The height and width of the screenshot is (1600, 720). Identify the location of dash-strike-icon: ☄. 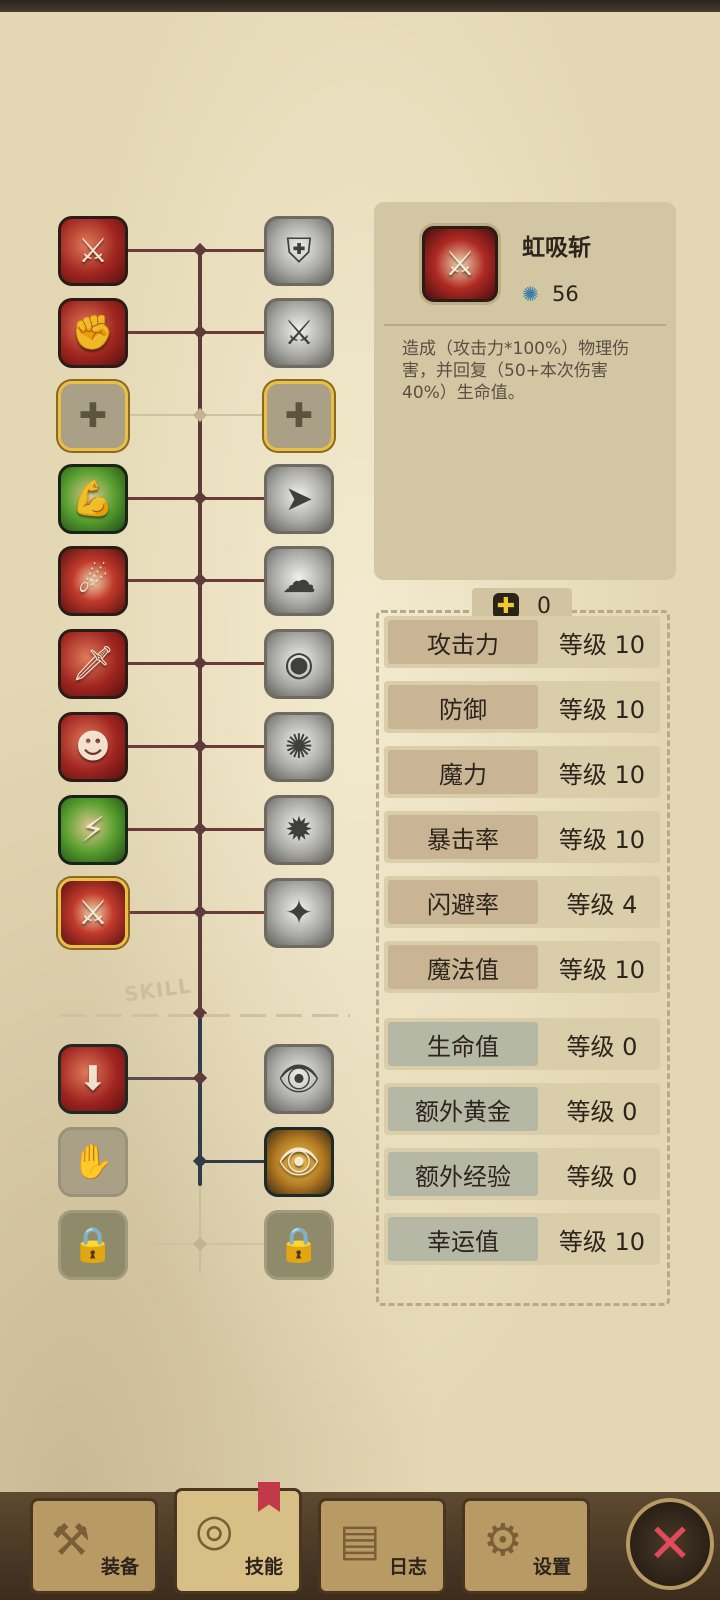
(93, 581).